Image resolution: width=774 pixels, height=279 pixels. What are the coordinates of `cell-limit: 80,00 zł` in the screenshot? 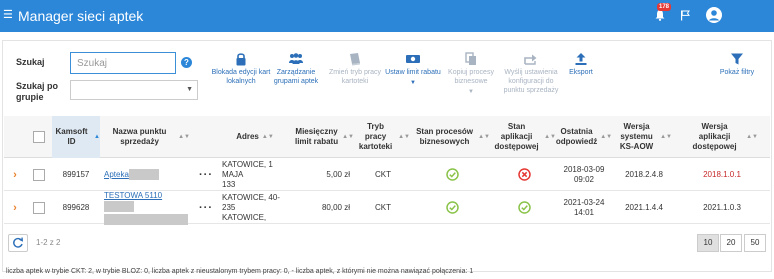 It's located at (335, 207).